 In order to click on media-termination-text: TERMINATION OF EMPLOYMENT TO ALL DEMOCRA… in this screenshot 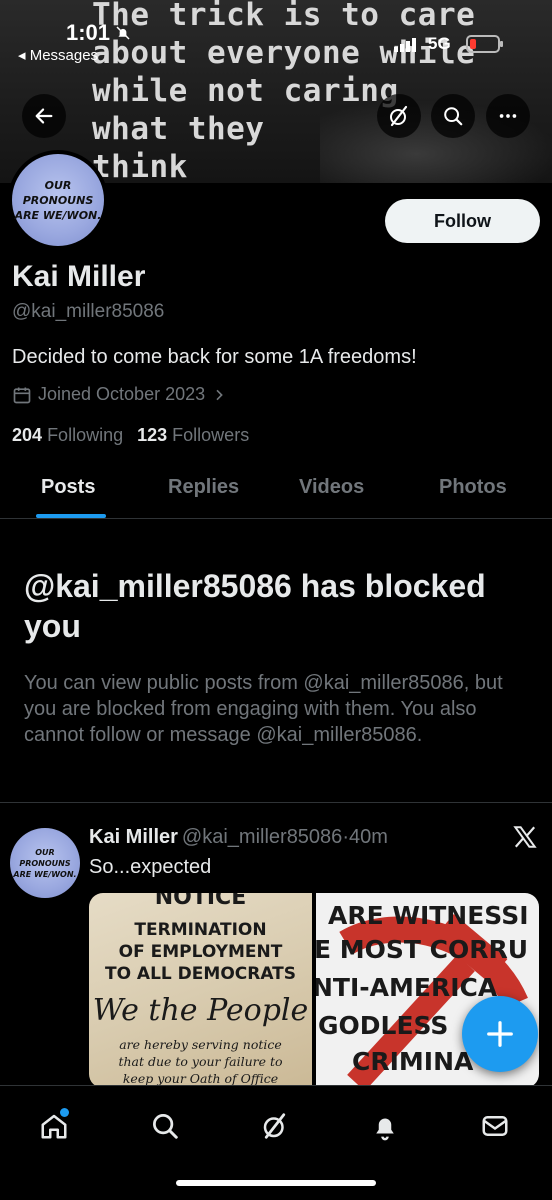, I will do `click(200, 952)`.